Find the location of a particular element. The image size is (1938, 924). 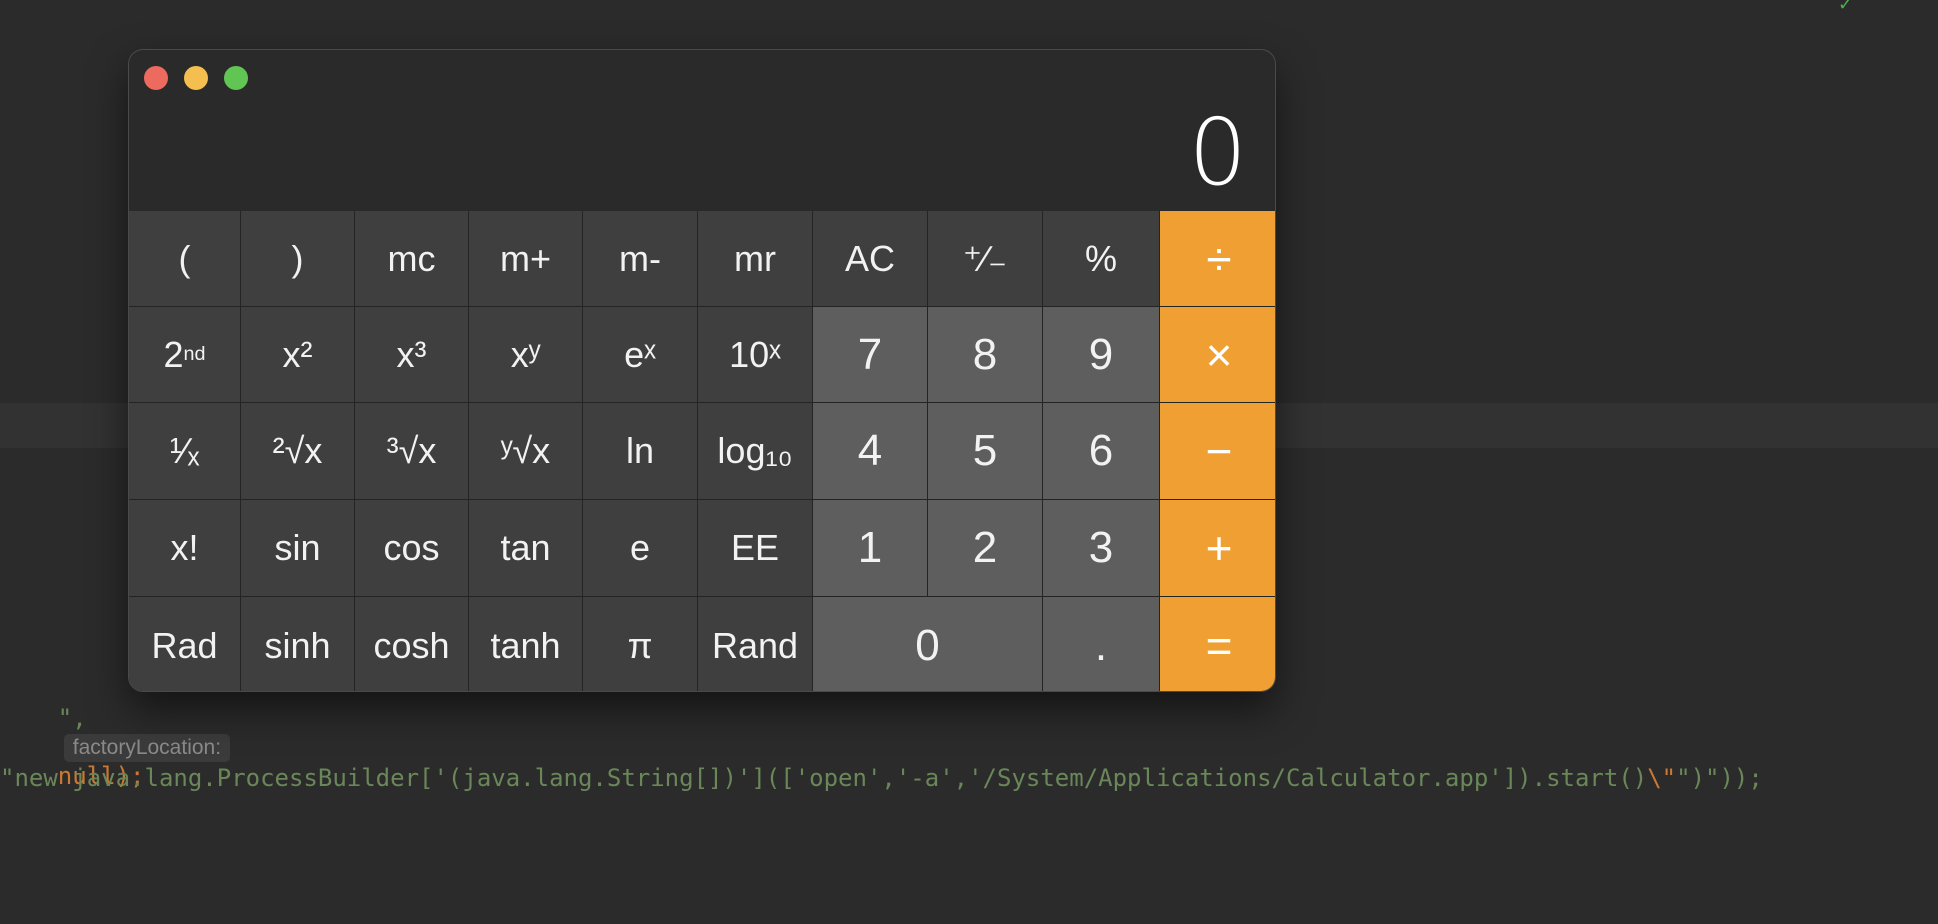

memory-clear-button: mc is located at coordinates (411, 258).